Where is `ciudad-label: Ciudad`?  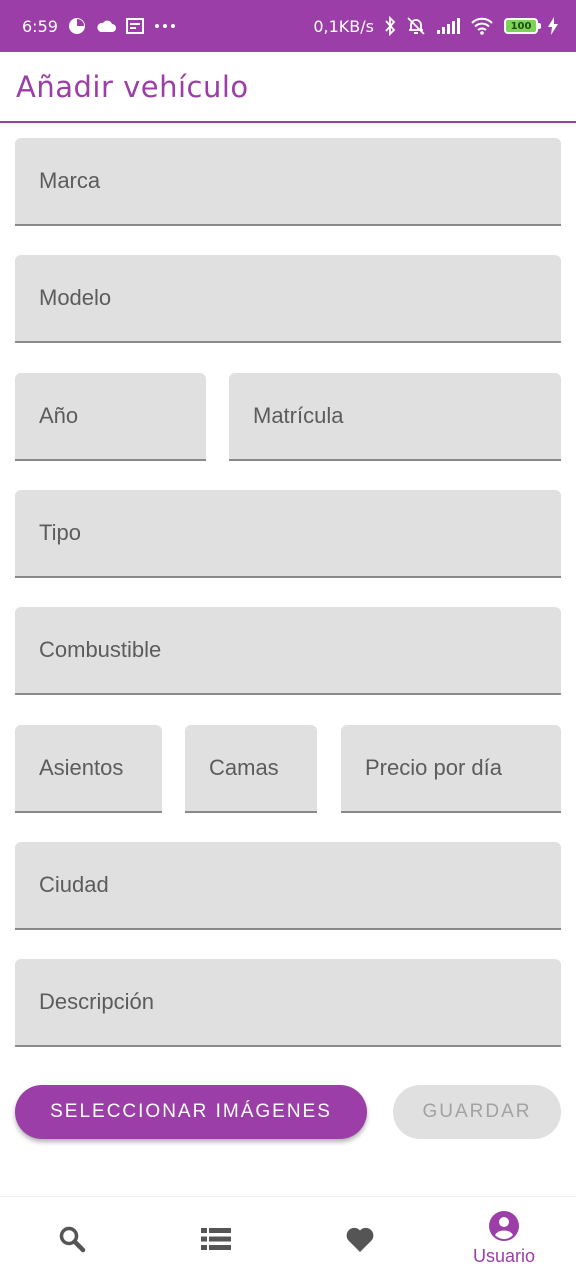
ciudad-label: Ciudad is located at coordinates (74, 884).